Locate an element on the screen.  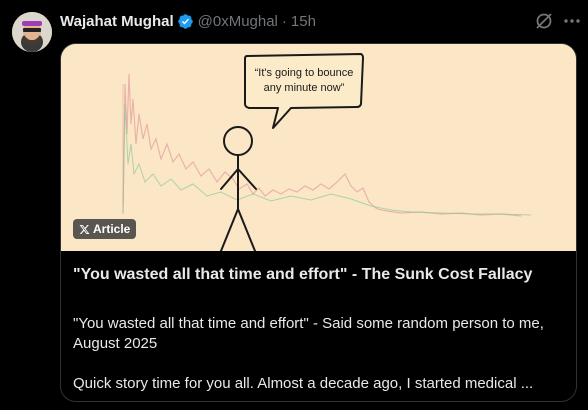
avatar-illustration is located at coordinates (32, 32).